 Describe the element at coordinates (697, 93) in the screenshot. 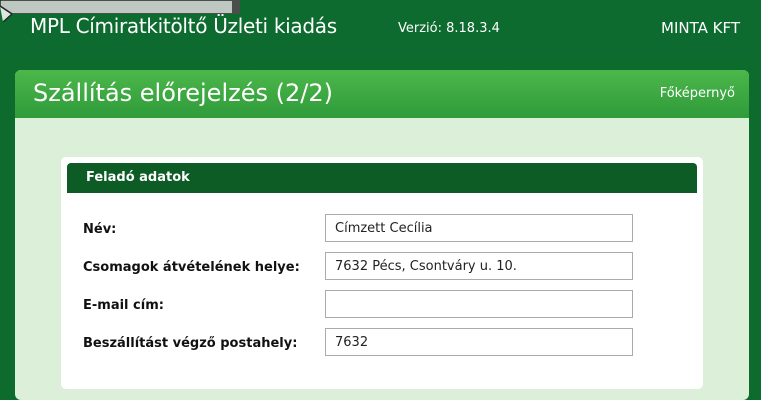

I see `home-link: Főképernyő` at that location.